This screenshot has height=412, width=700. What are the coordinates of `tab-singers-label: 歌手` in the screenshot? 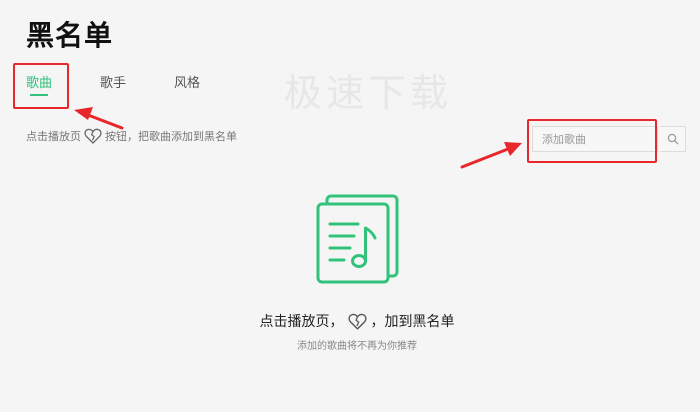 It's located at (113, 83).